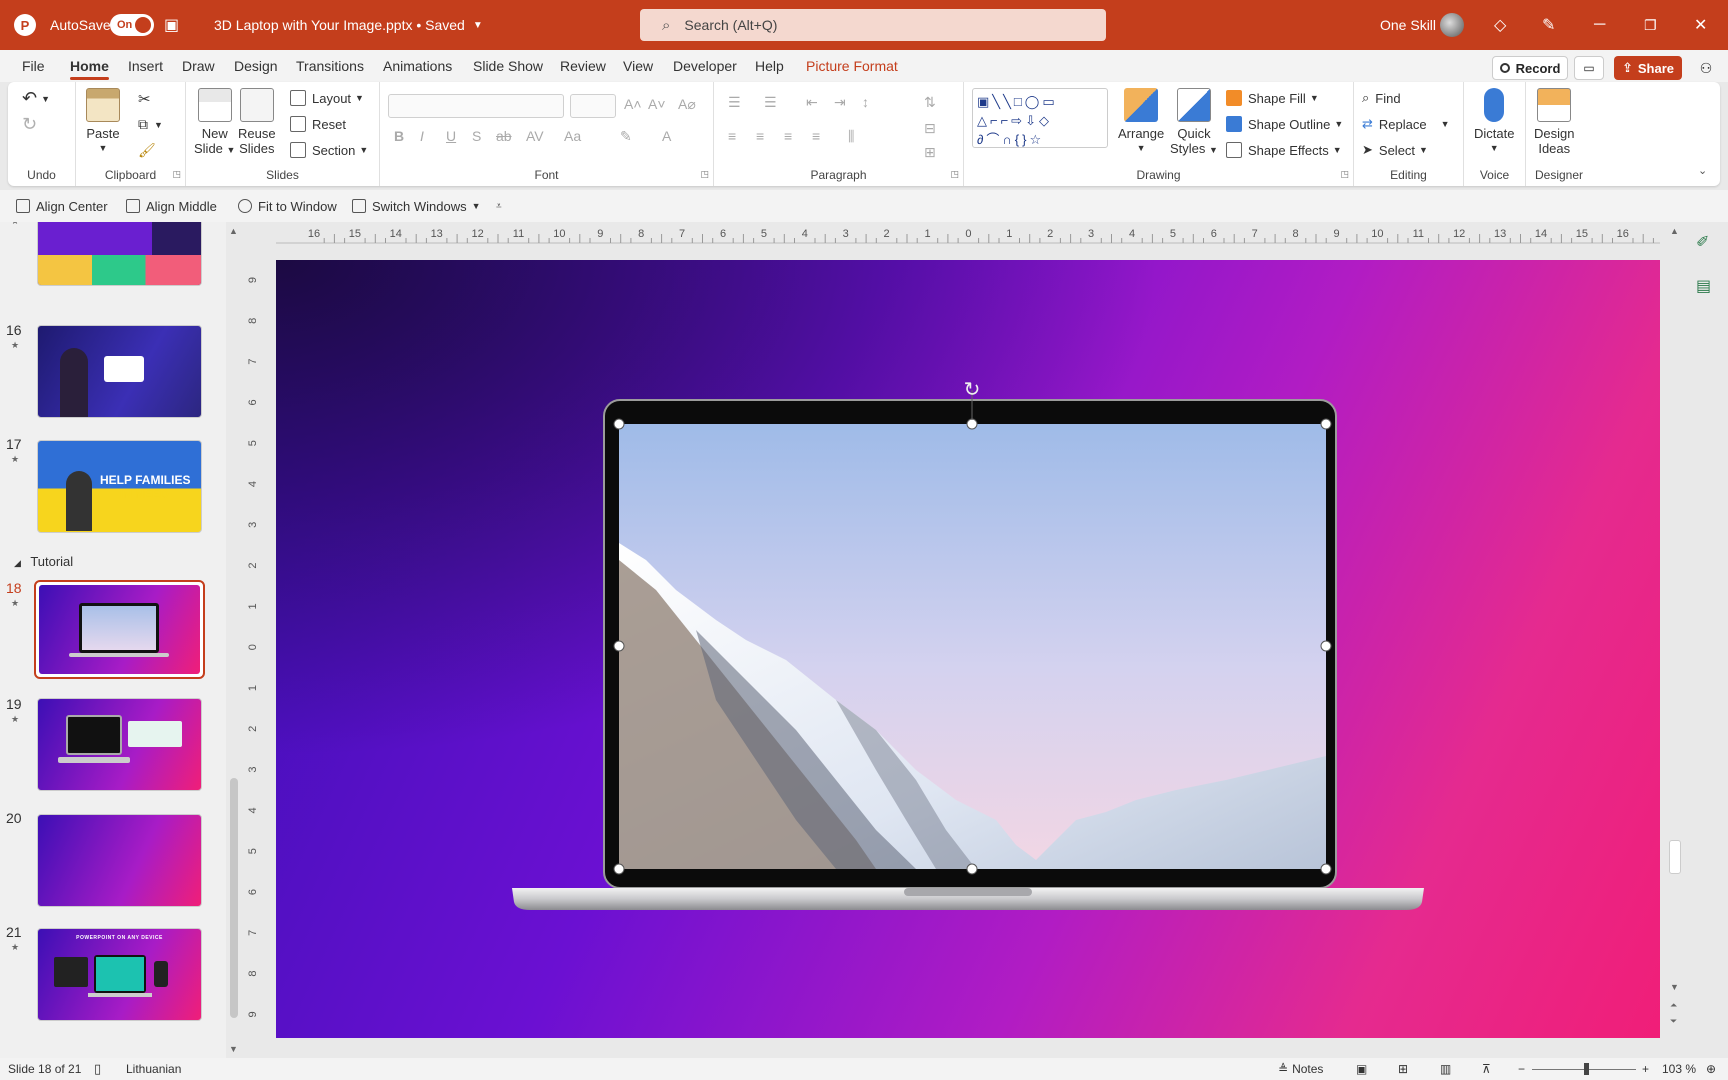 This screenshot has width=1728, height=1080. What do you see at coordinates (476, 136) in the screenshot?
I see `shadow-icon: S` at bounding box center [476, 136].